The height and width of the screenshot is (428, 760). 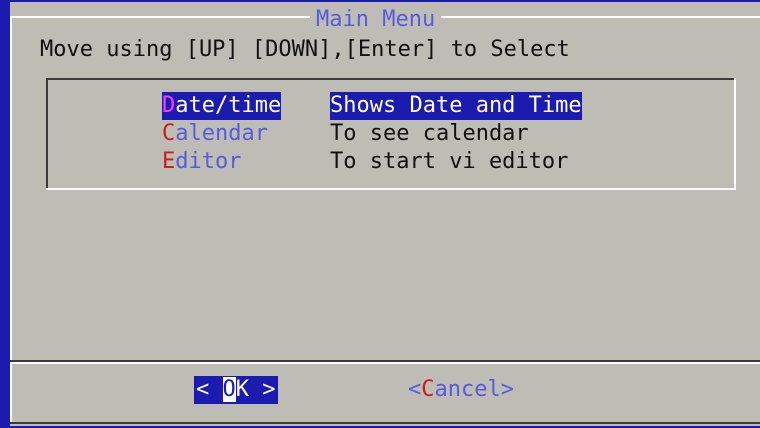 I want to click on menu-item-tag: Editor, so click(x=201, y=162).